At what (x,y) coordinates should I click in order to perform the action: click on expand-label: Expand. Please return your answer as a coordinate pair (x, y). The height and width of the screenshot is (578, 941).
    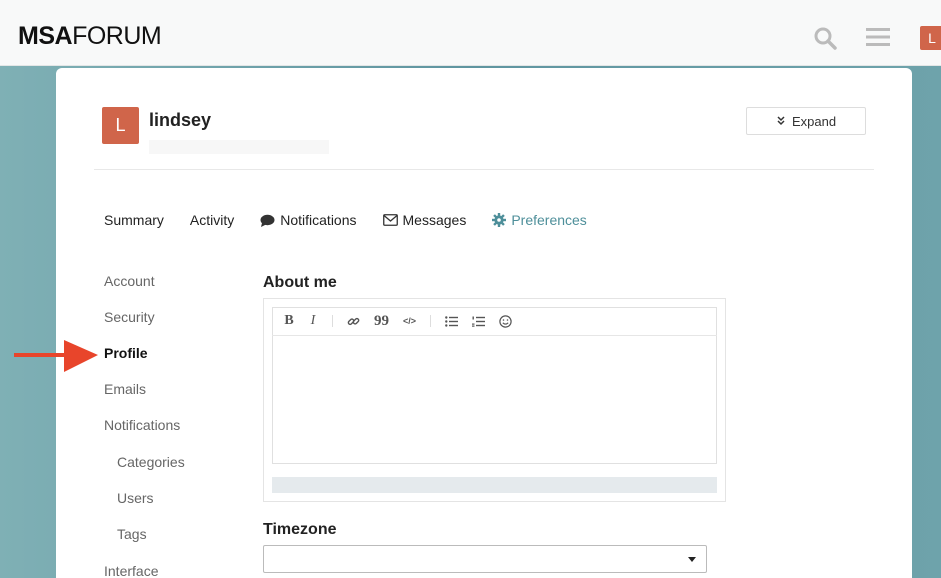
    Looking at the image, I should click on (814, 121).